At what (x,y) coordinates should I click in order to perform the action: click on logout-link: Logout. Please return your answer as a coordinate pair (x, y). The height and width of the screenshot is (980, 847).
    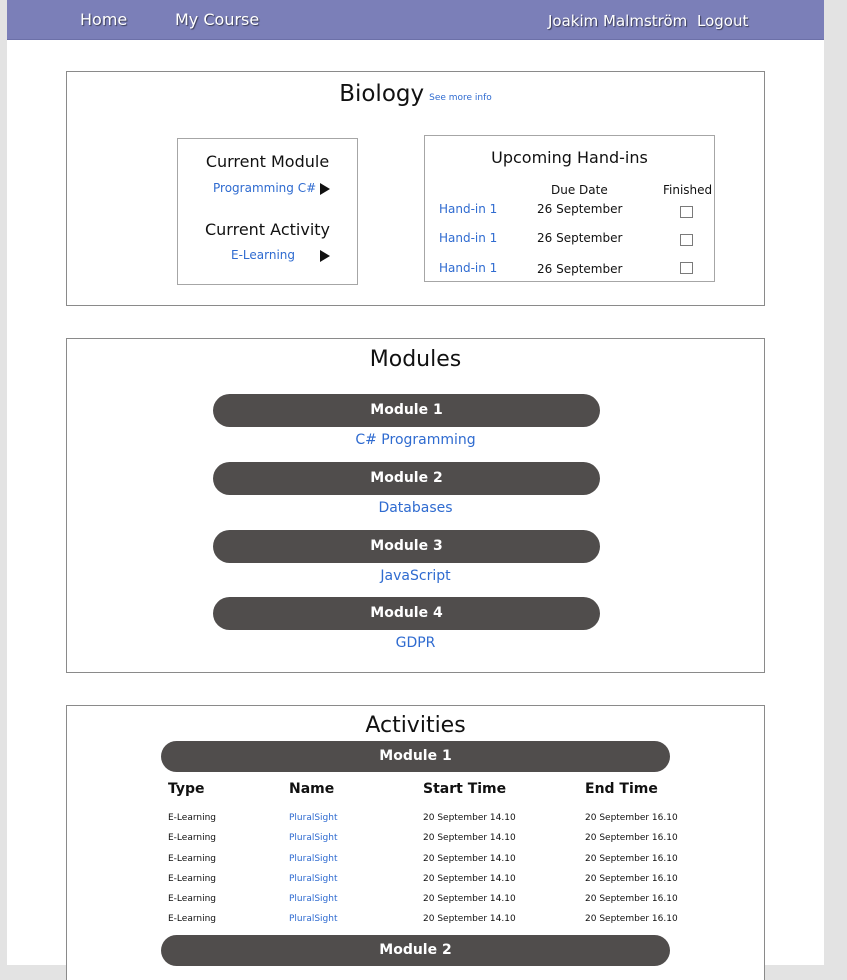
    Looking at the image, I should click on (722, 21).